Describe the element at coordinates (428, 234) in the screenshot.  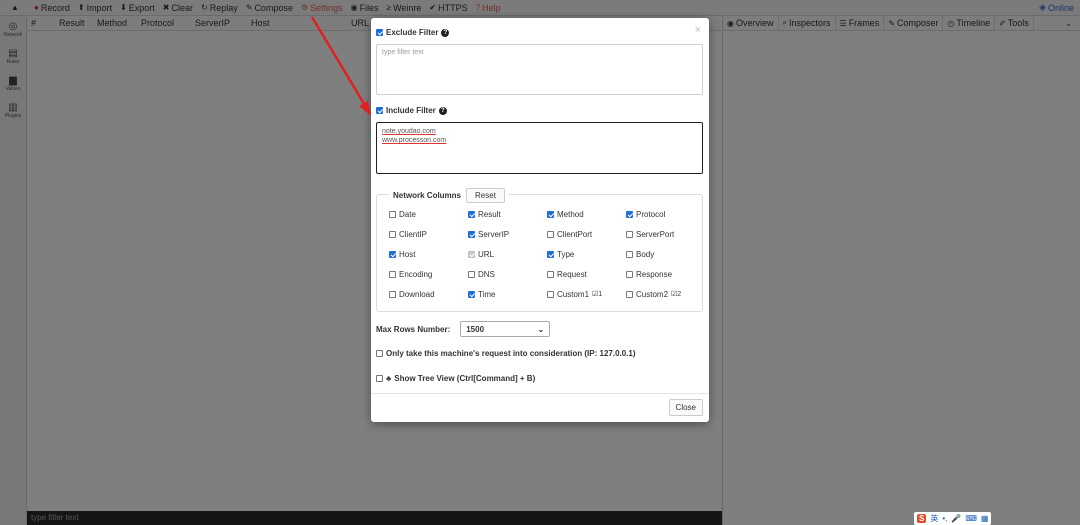
I see `column-option-clientip: ClientIP` at that location.